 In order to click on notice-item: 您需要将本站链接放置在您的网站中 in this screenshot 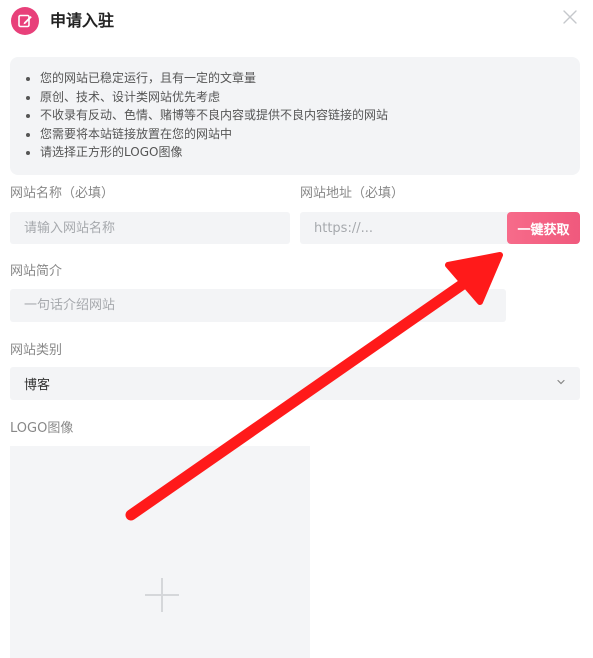, I will do `click(305, 134)`.